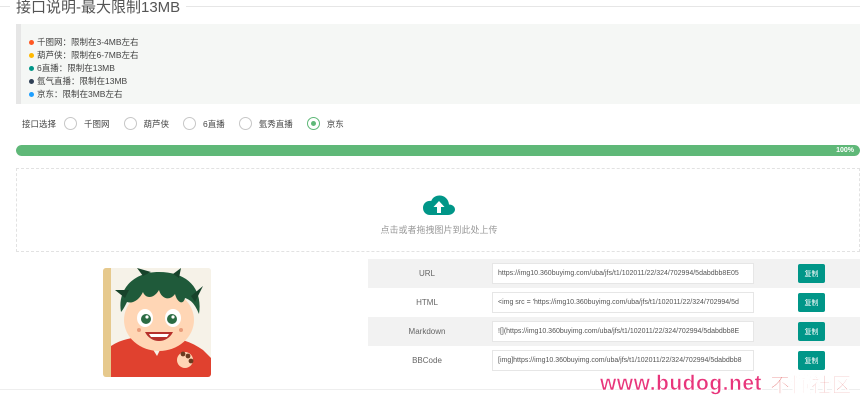 This screenshot has height=404, width=860. What do you see at coordinates (88, 55) in the screenshot?
I see `notice-text: 葫芦侠：限制在6-7MB左右` at bounding box center [88, 55].